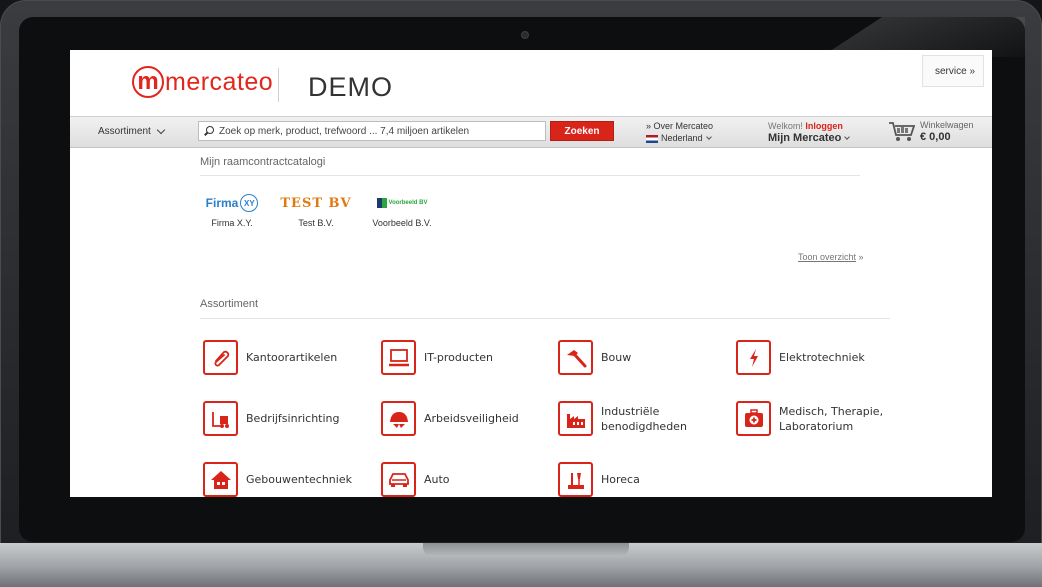  Describe the element at coordinates (785, 126) in the screenshot. I see `welcome-text: Welkom!` at that location.